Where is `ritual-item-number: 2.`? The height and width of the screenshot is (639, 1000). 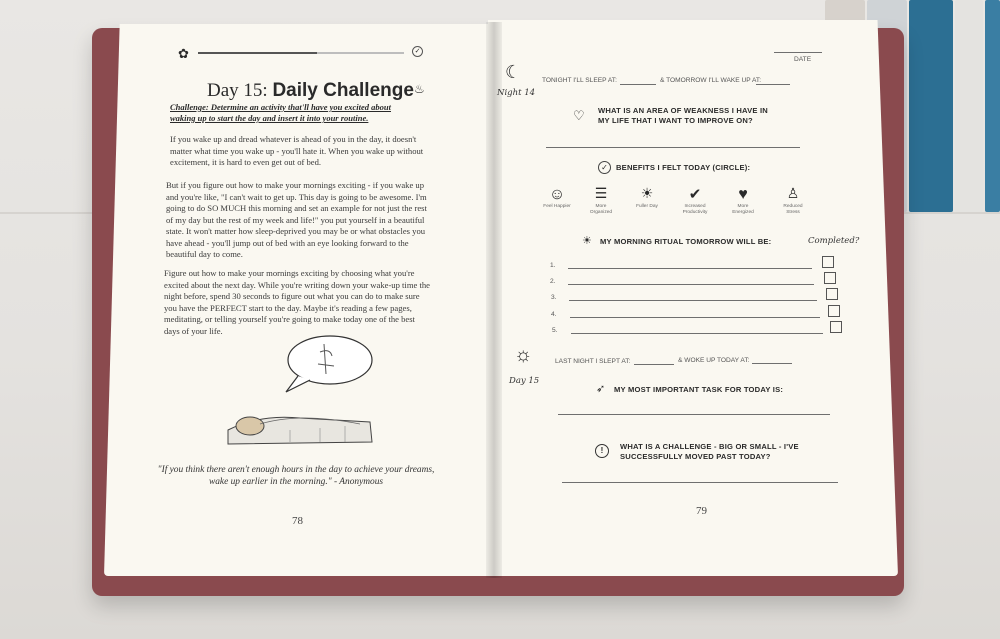
ritual-item-number: 2. is located at coordinates (553, 281).